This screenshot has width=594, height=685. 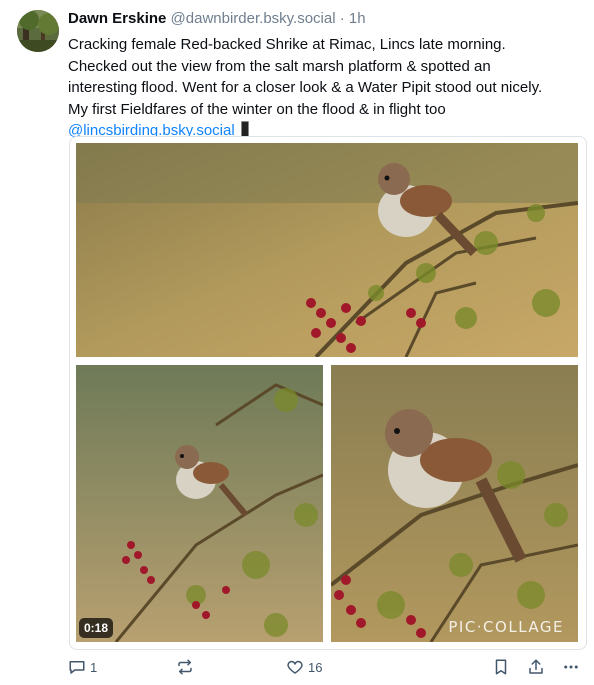 I want to click on video-duration: 0:18, so click(x=96, y=628).